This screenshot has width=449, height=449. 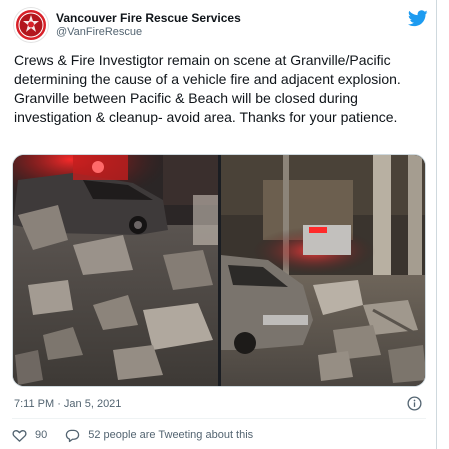 I want to click on tweeting-about-text: 52 people are Tweeting about this, so click(x=171, y=435).